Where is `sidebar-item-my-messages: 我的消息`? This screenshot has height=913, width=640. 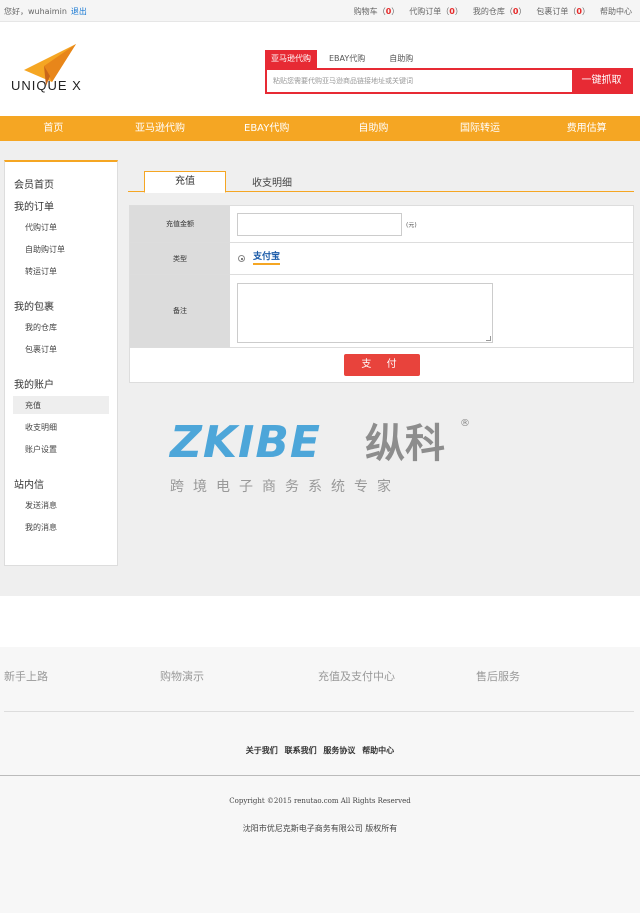 sidebar-item-my-messages: 我的消息 is located at coordinates (41, 527).